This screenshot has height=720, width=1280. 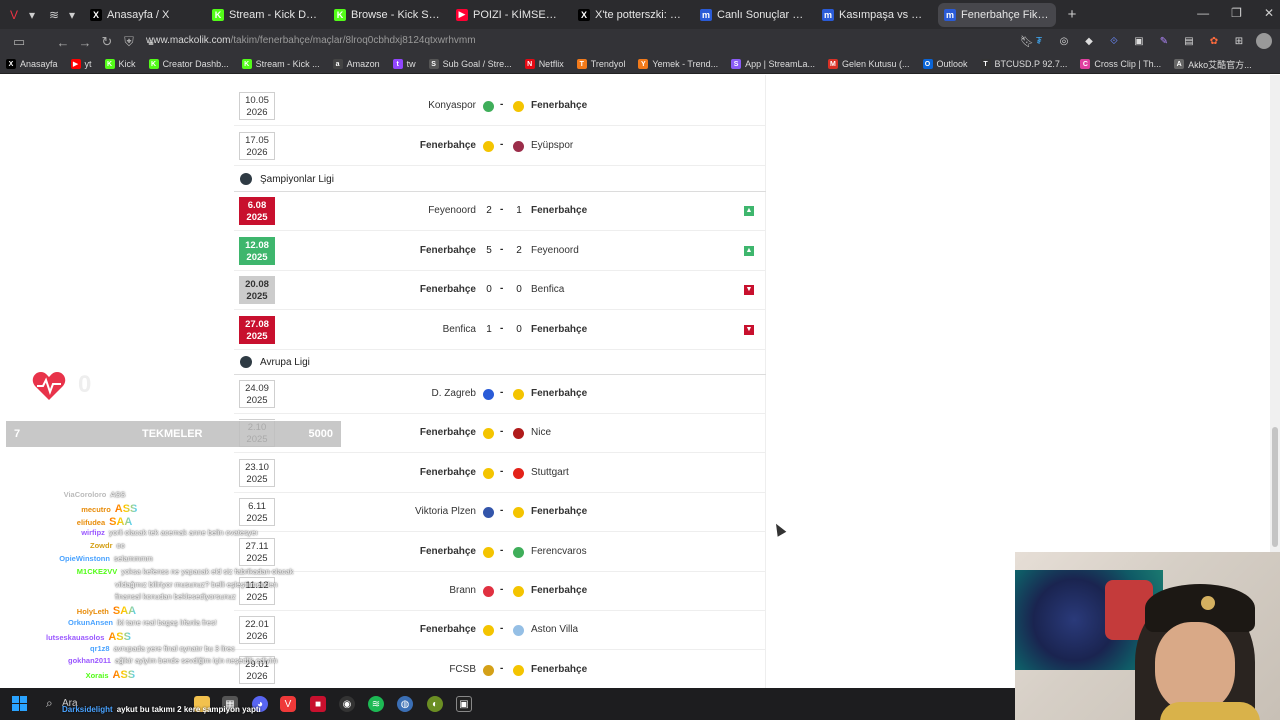 What do you see at coordinates (927, 64) in the screenshot?
I see `bookmark-favicon-icon: O` at bounding box center [927, 64].